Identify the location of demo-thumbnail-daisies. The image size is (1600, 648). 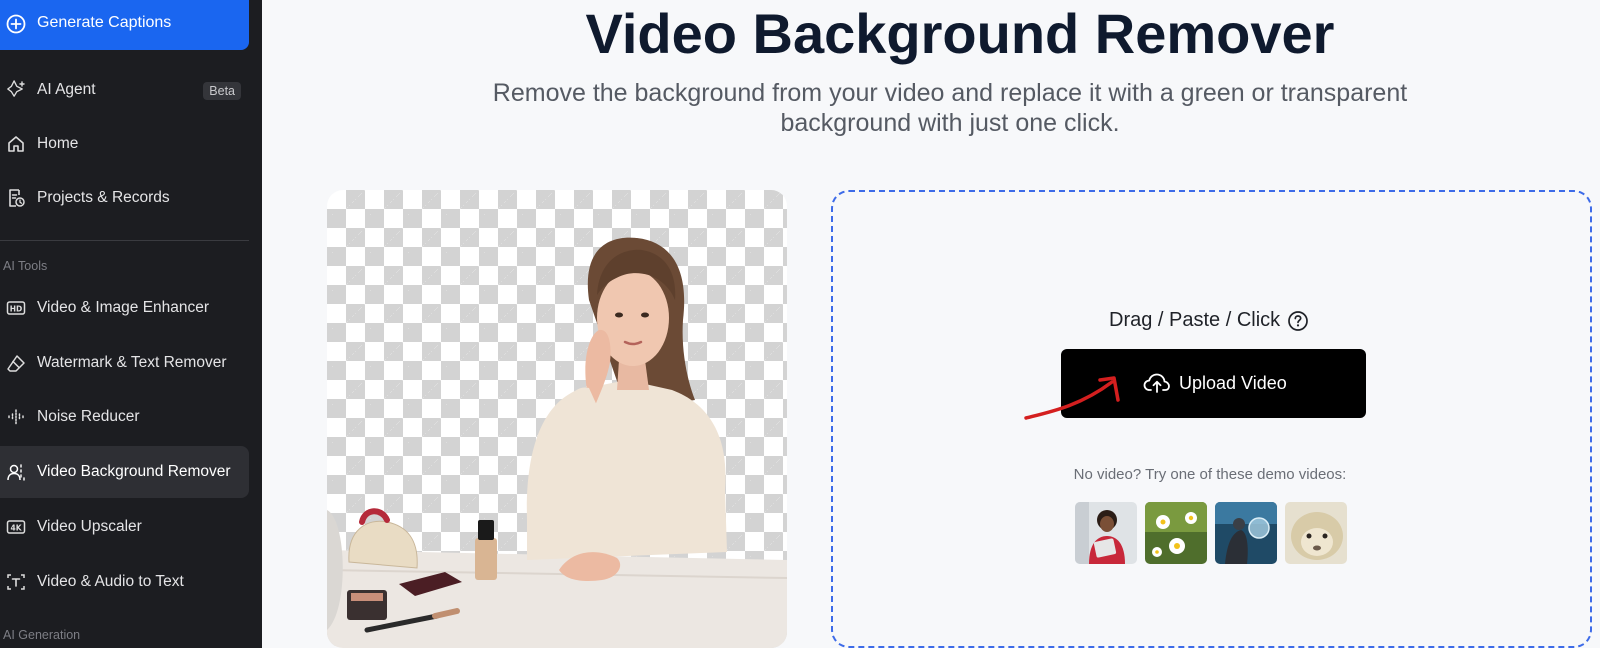
(1176, 533).